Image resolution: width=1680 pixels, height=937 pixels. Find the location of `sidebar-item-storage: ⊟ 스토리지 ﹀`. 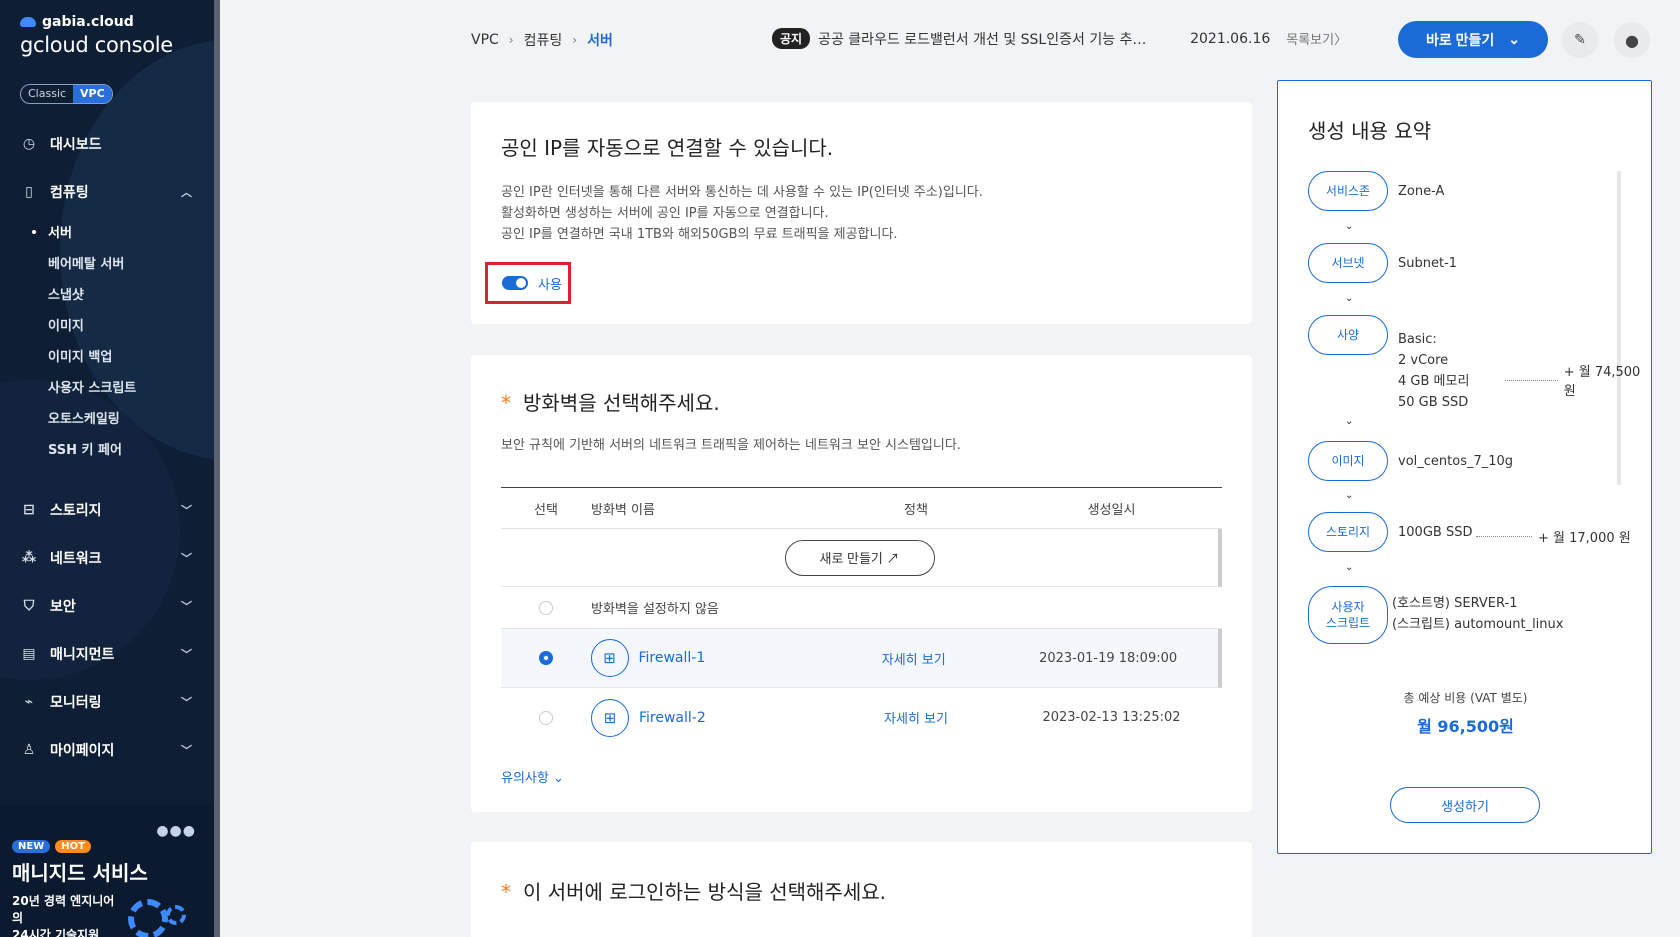

sidebar-item-storage: ⊟ 스토리지 ﹀ is located at coordinates (107, 510).